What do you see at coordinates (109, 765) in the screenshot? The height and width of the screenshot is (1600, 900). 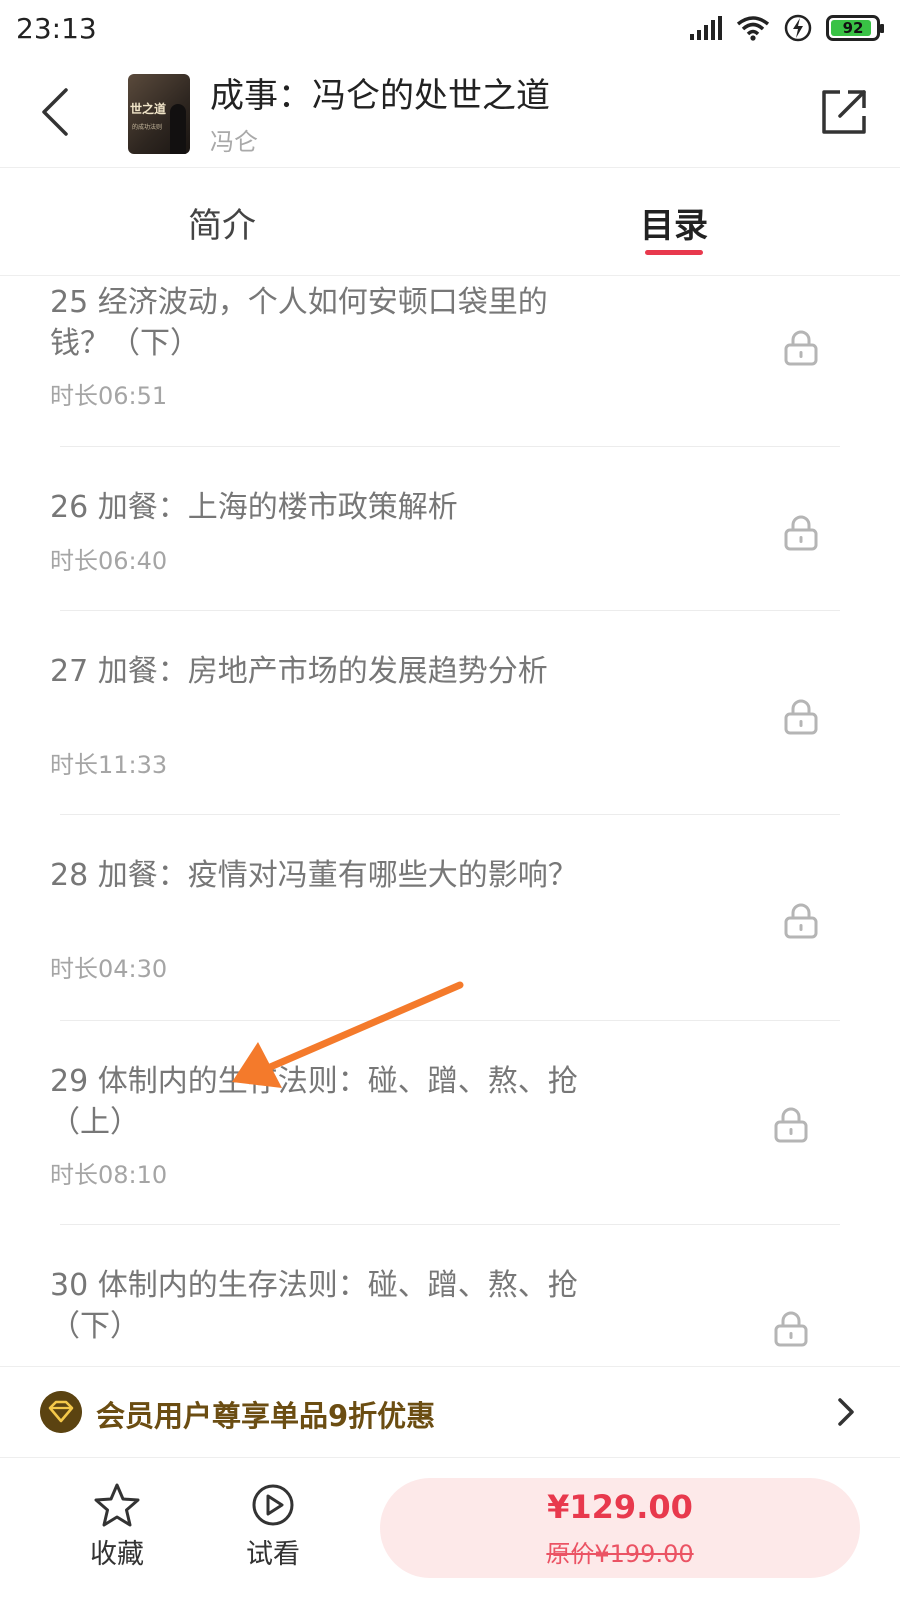 I see `chapter-duration: 时长11:33` at bounding box center [109, 765].